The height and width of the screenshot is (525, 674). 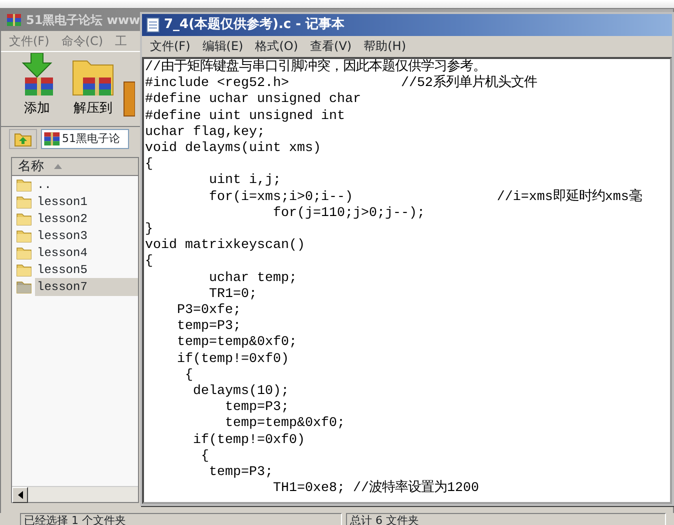 What do you see at coordinates (341, 84) in the screenshot?
I see `code-line: #include <reg52.h> //52系列单片机头文件` at bounding box center [341, 84].